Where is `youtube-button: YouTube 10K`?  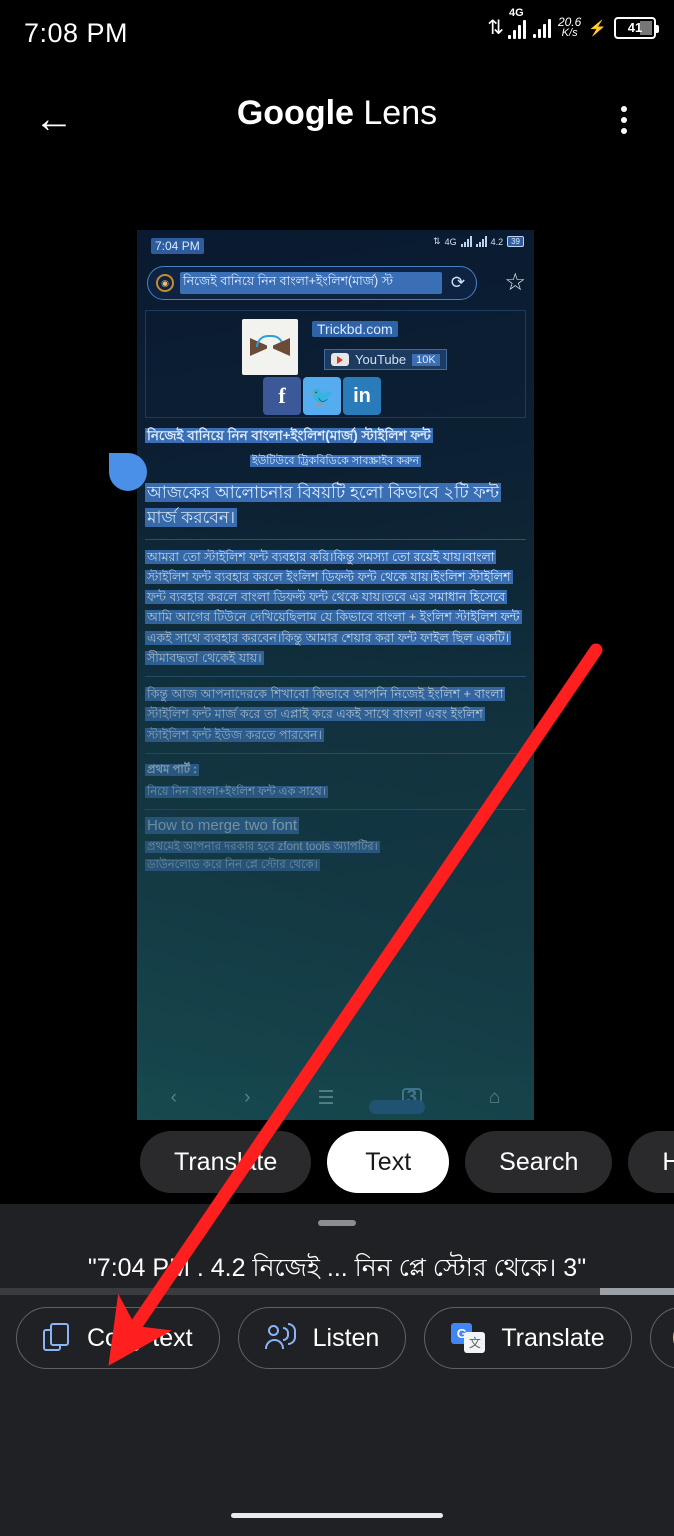 youtube-button: YouTube 10K is located at coordinates (385, 359).